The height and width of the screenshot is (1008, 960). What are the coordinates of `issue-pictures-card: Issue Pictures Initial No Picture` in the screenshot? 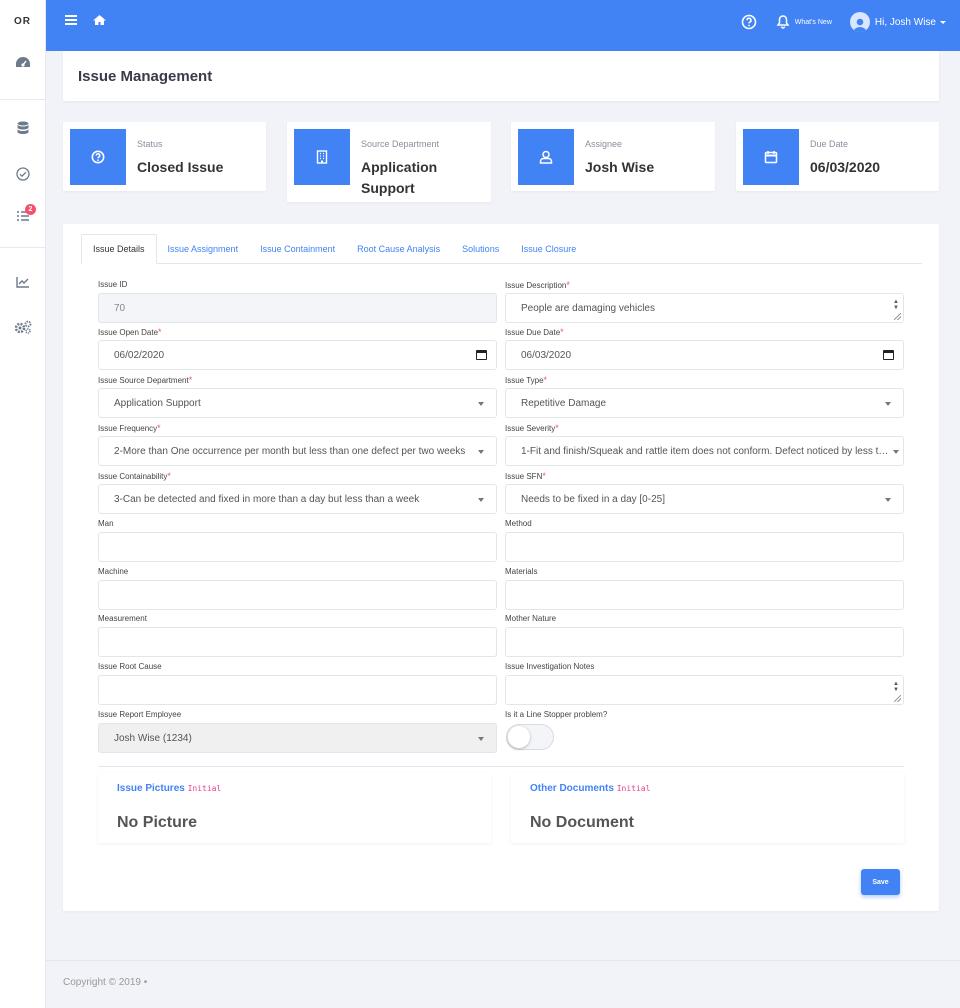 It's located at (294, 808).